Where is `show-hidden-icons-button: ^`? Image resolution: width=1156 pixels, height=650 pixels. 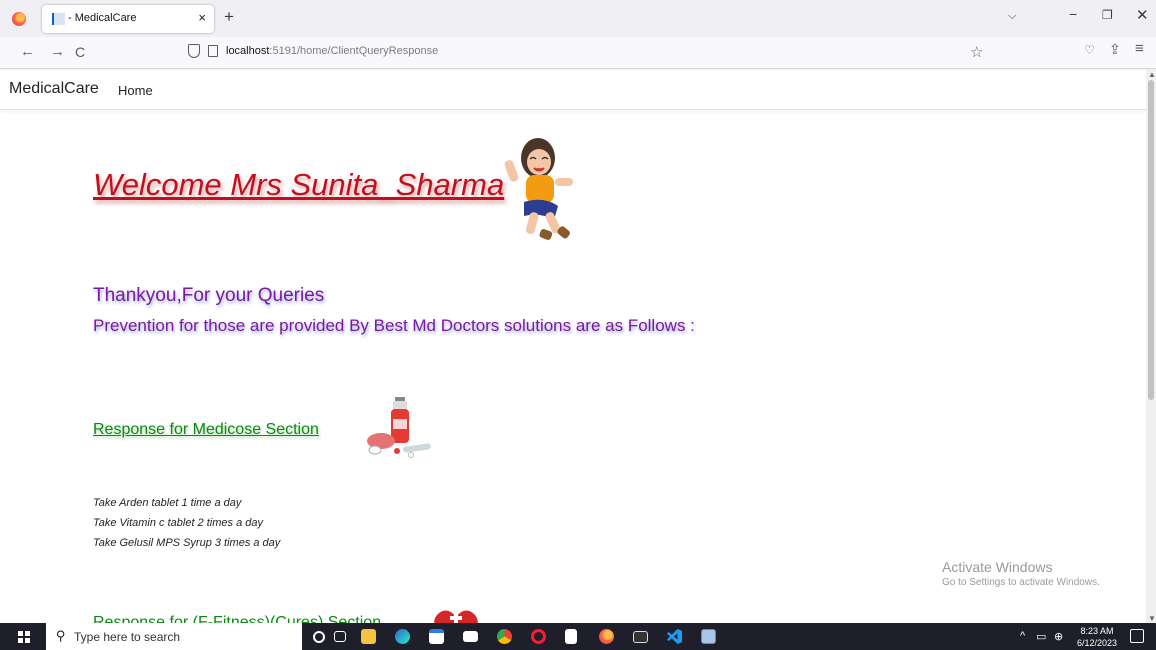 show-hidden-icons-button: ^ is located at coordinates (1022, 636).